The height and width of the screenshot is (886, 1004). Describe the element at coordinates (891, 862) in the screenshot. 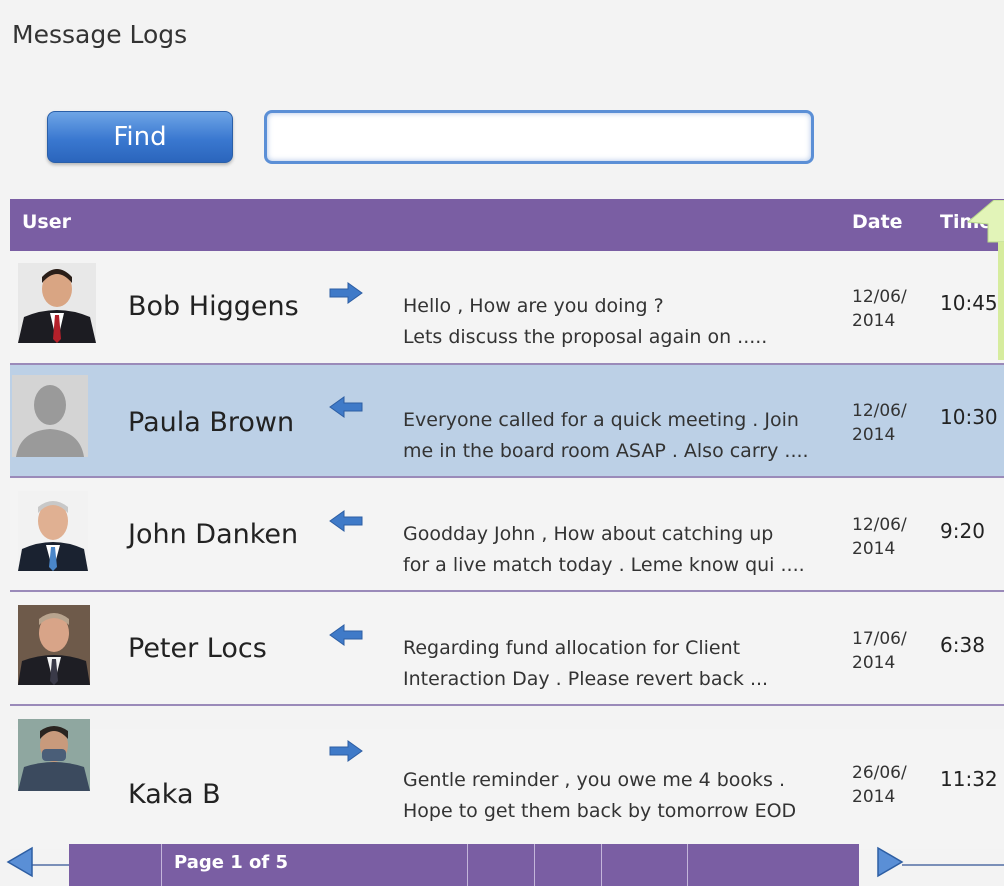

I see `next-page-icon` at that location.